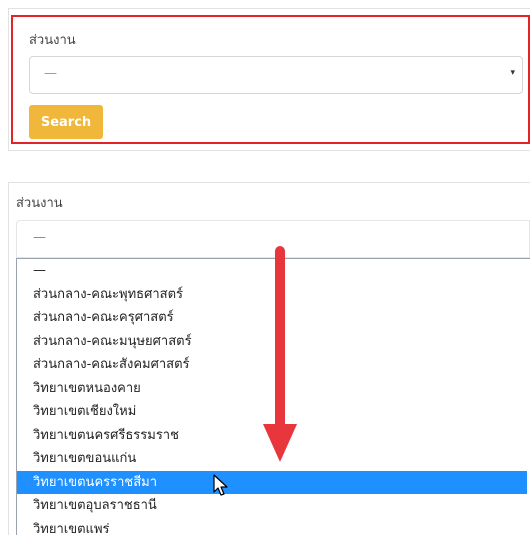 Image resolution: width=530 pixels, height=535 pixels. Describe the element at coordinates (280, 354) in the screenshot. I see `down-arrow-icon` at that location.